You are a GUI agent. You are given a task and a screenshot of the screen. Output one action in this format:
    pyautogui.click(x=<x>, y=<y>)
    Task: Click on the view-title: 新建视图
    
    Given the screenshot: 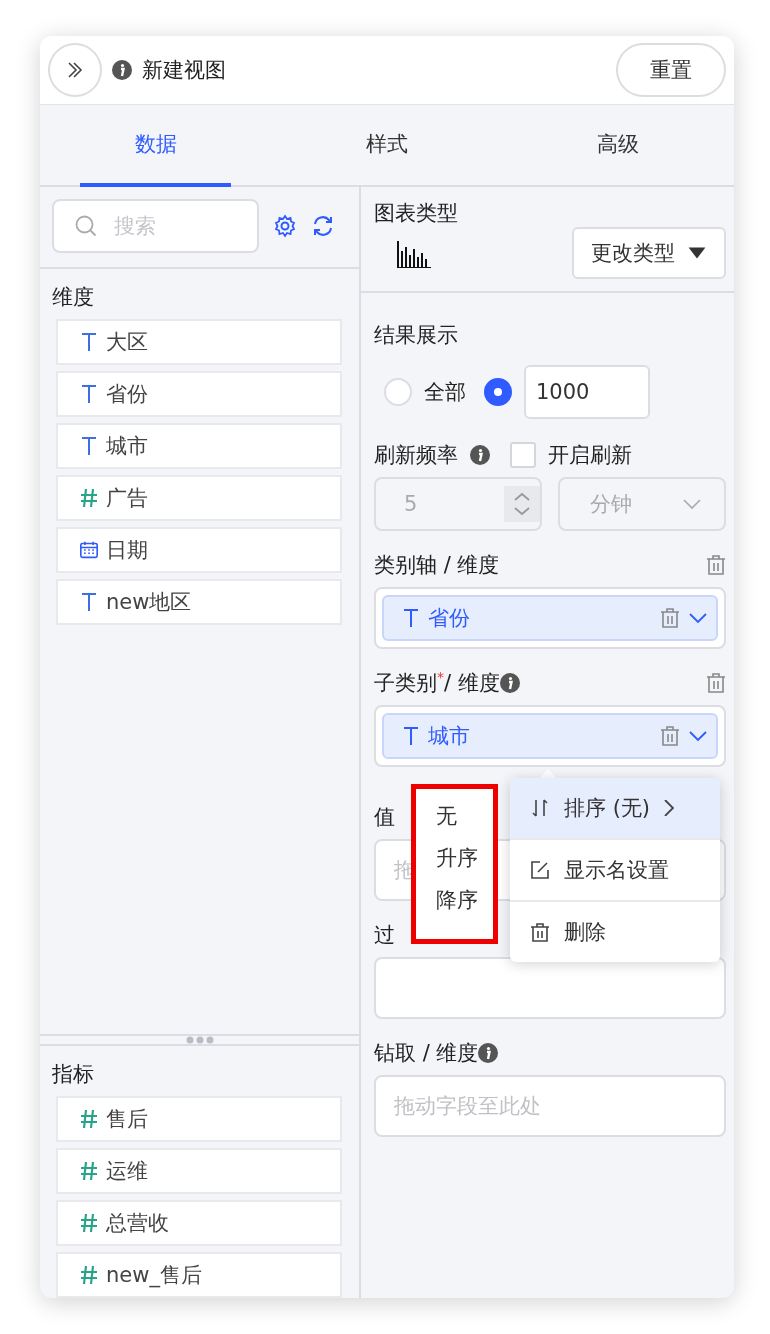 What is the action you would take?
    pyautogui.click(x=184, y=70)
    